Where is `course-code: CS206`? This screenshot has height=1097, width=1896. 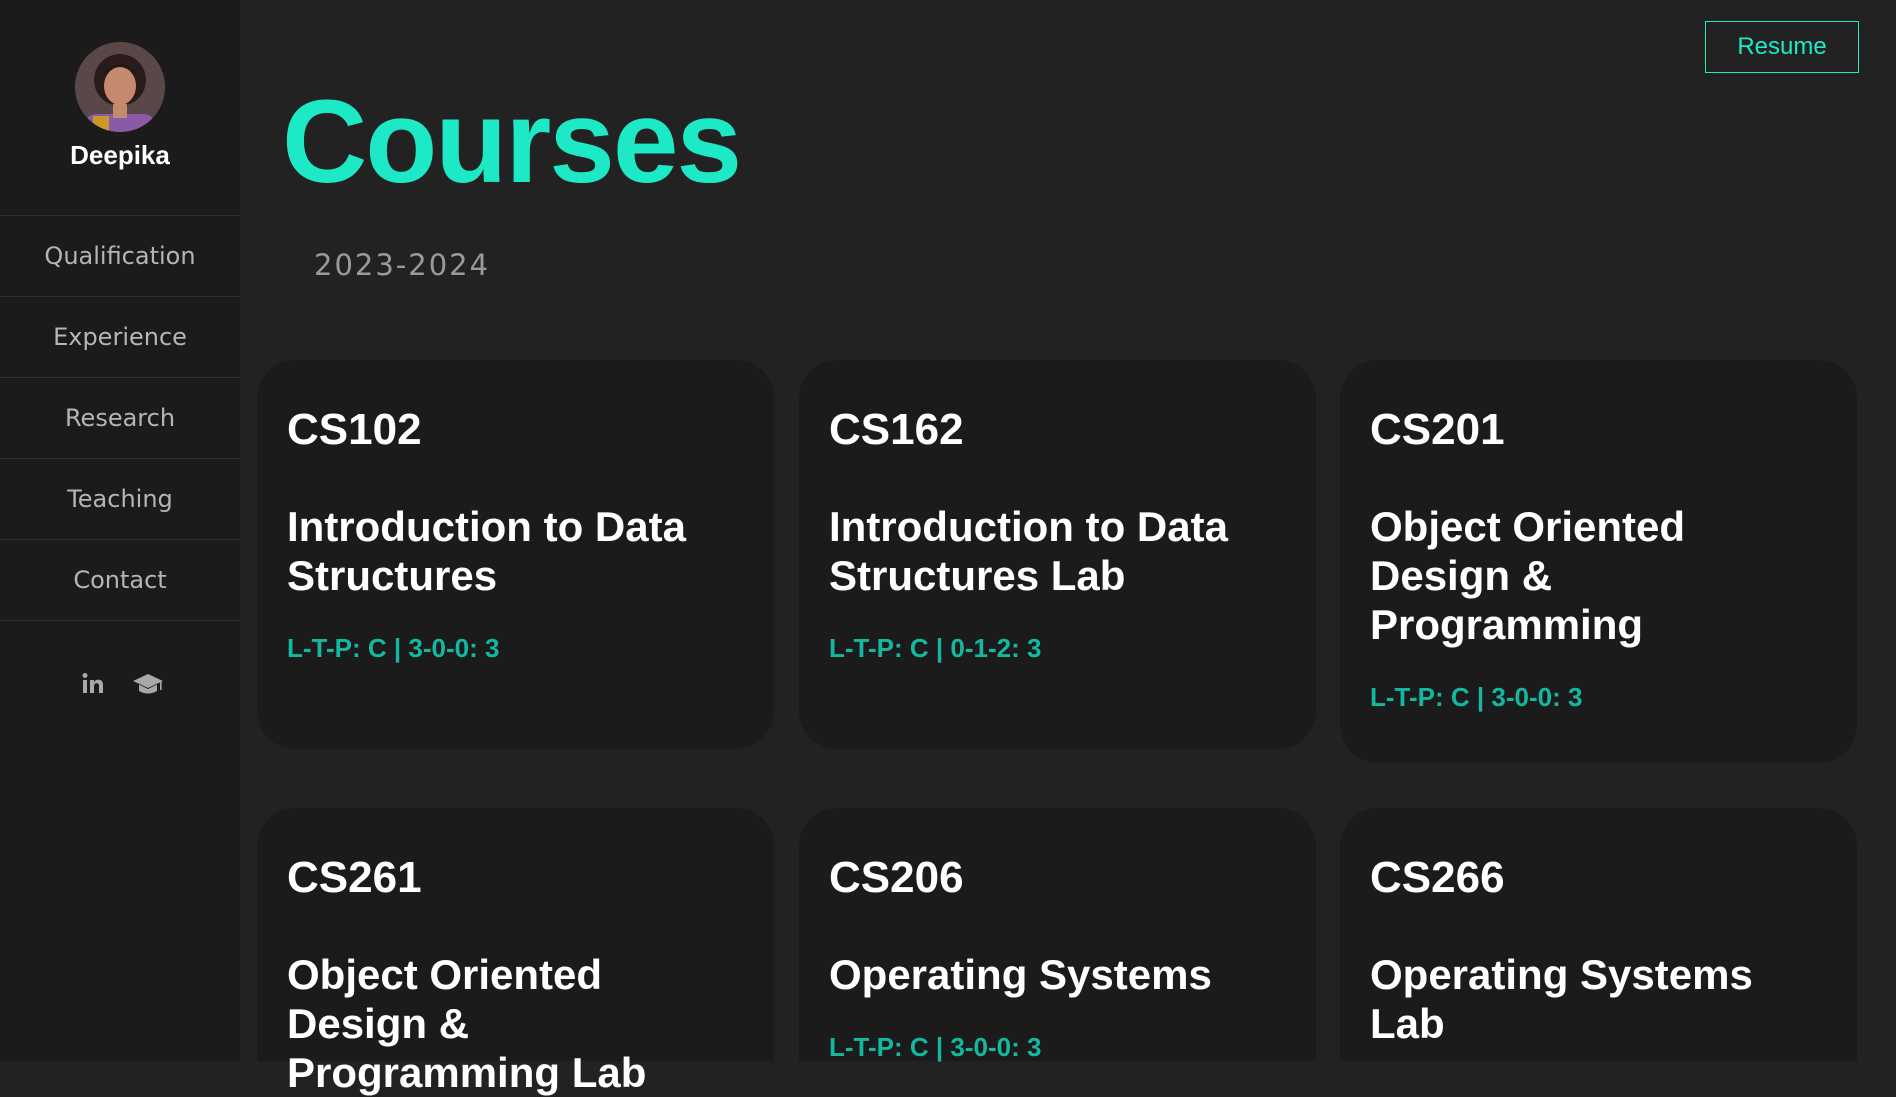
course-code: CS206 is located at coordinates (896, 877).